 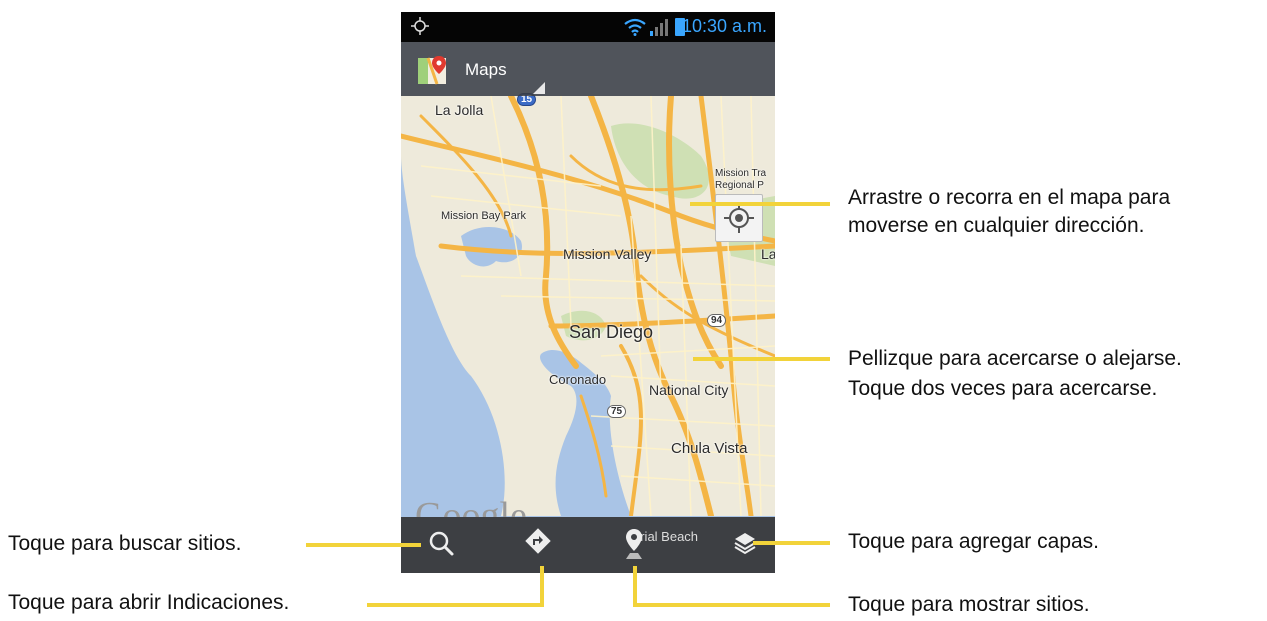 What do you see at coordinates (731, 605) in the screenshot?
I see `callout-line-places-h` at bounding box center [731, 605].